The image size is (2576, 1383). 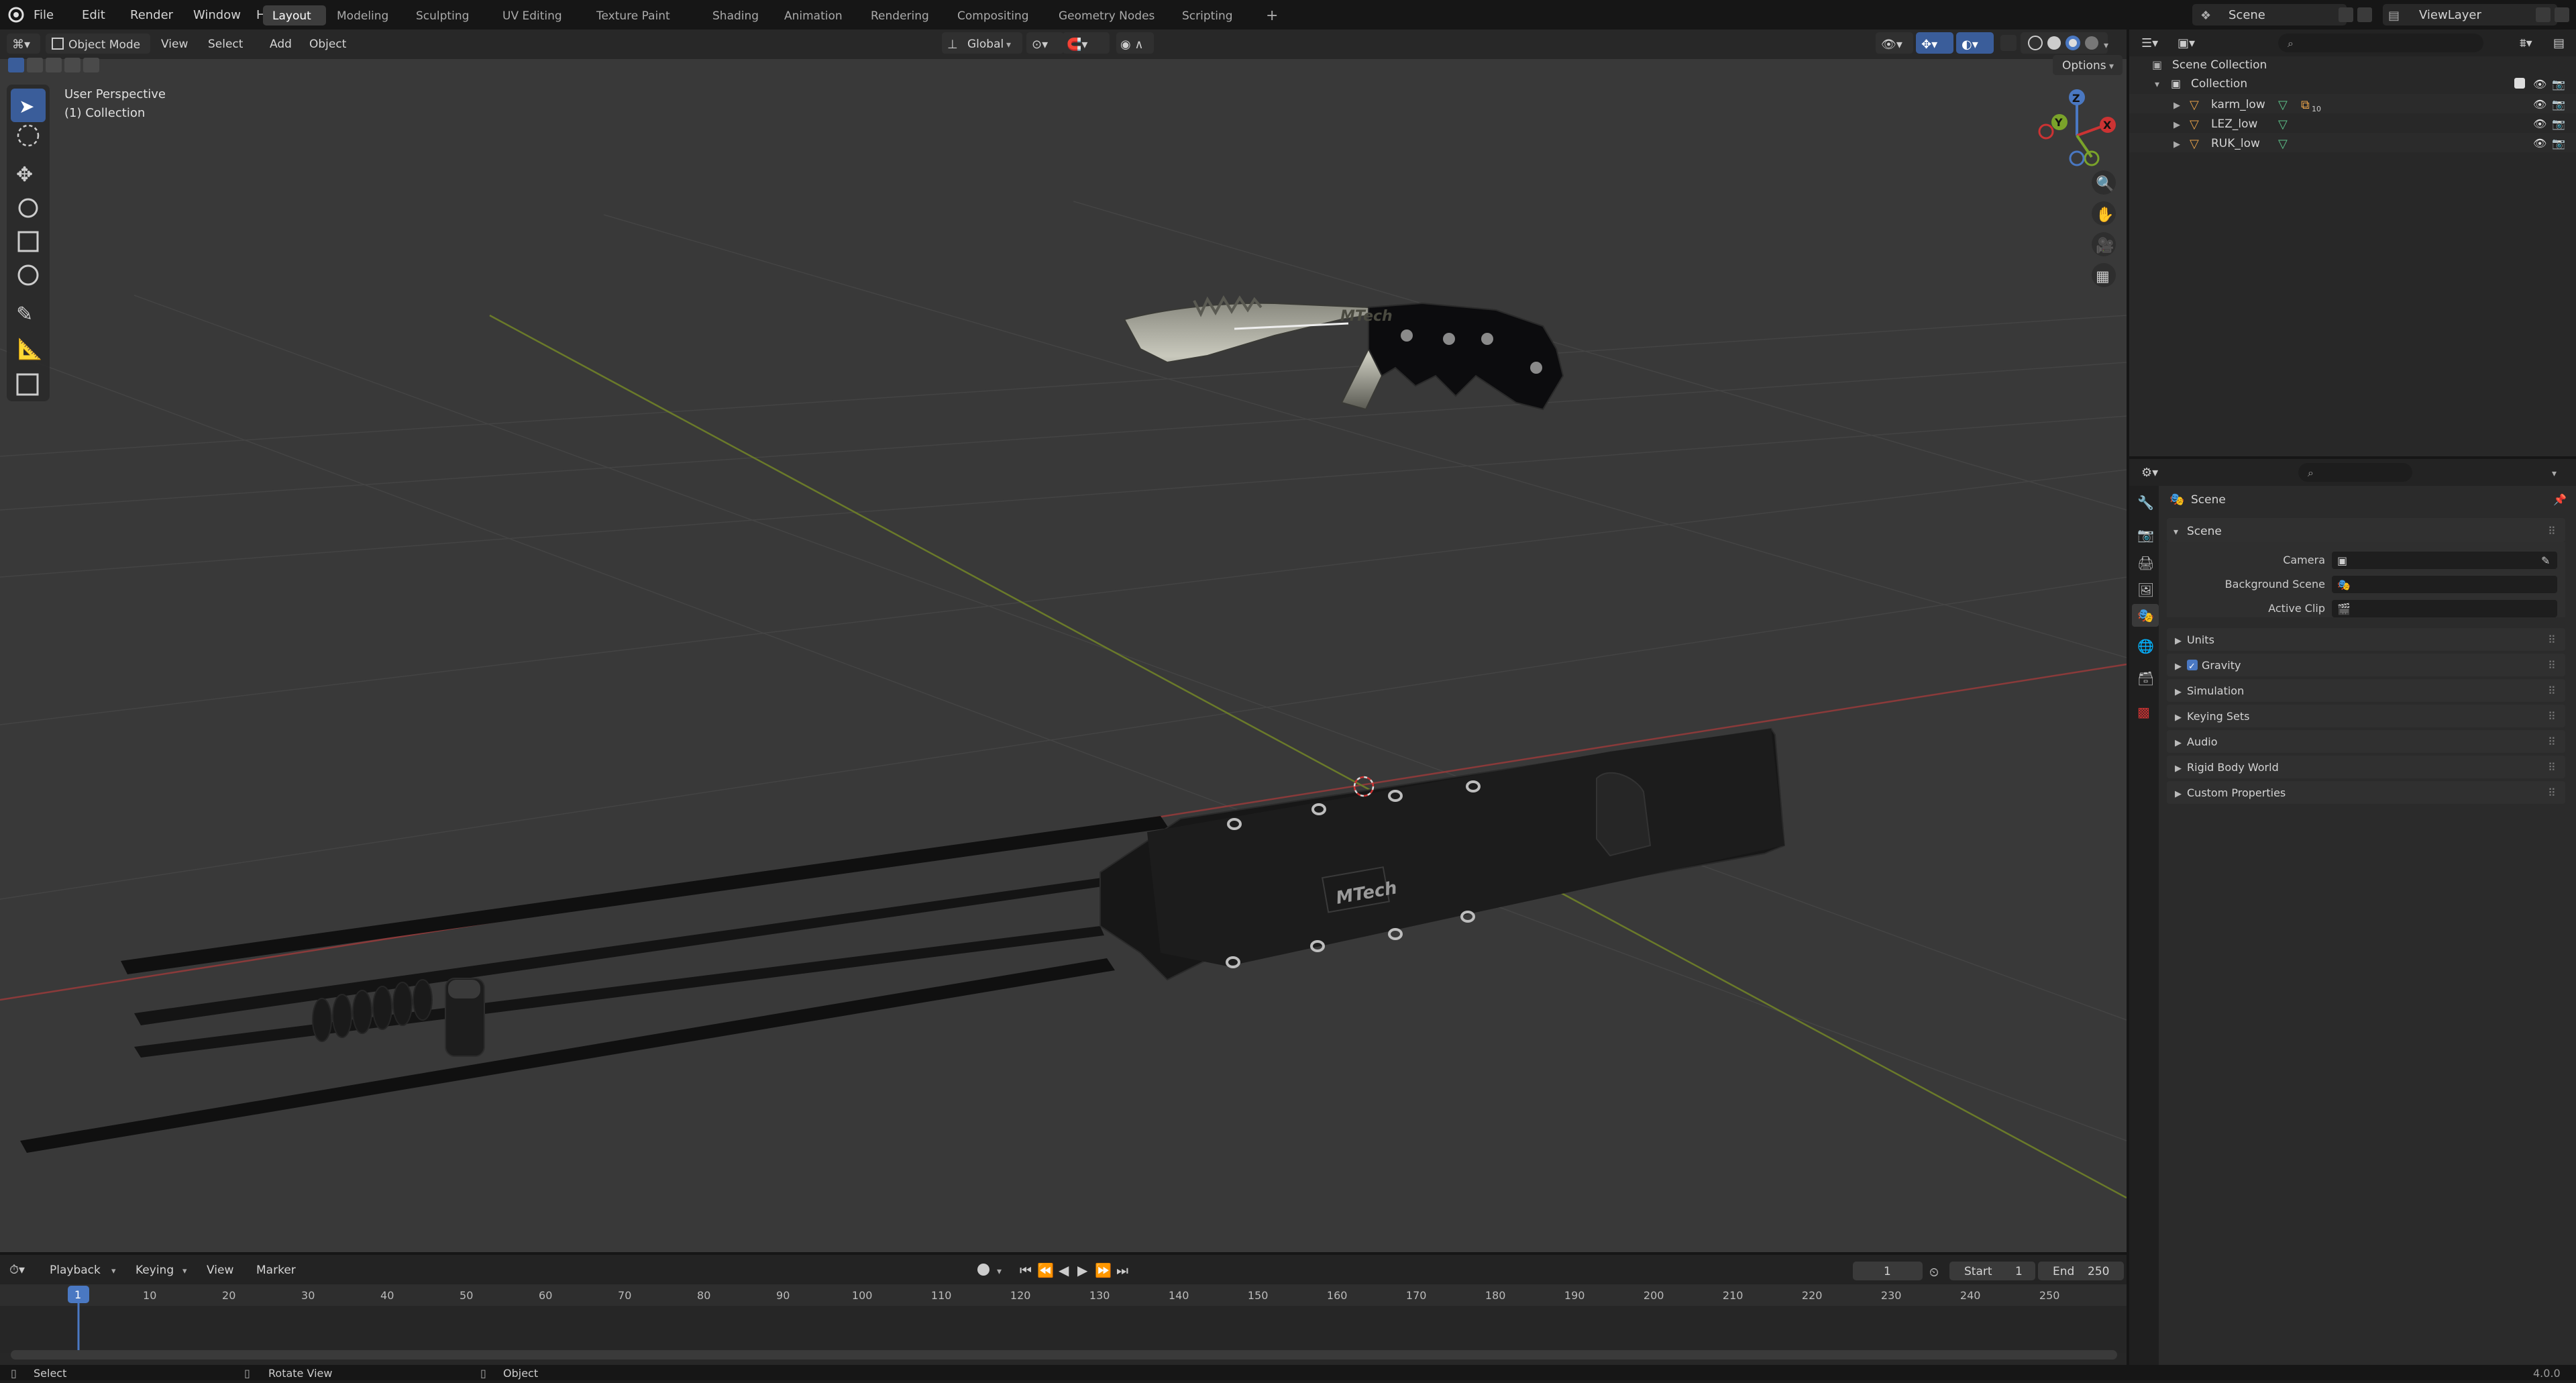 I want to click on collection-render-icon: 📷, so click(x=2558, y=84).